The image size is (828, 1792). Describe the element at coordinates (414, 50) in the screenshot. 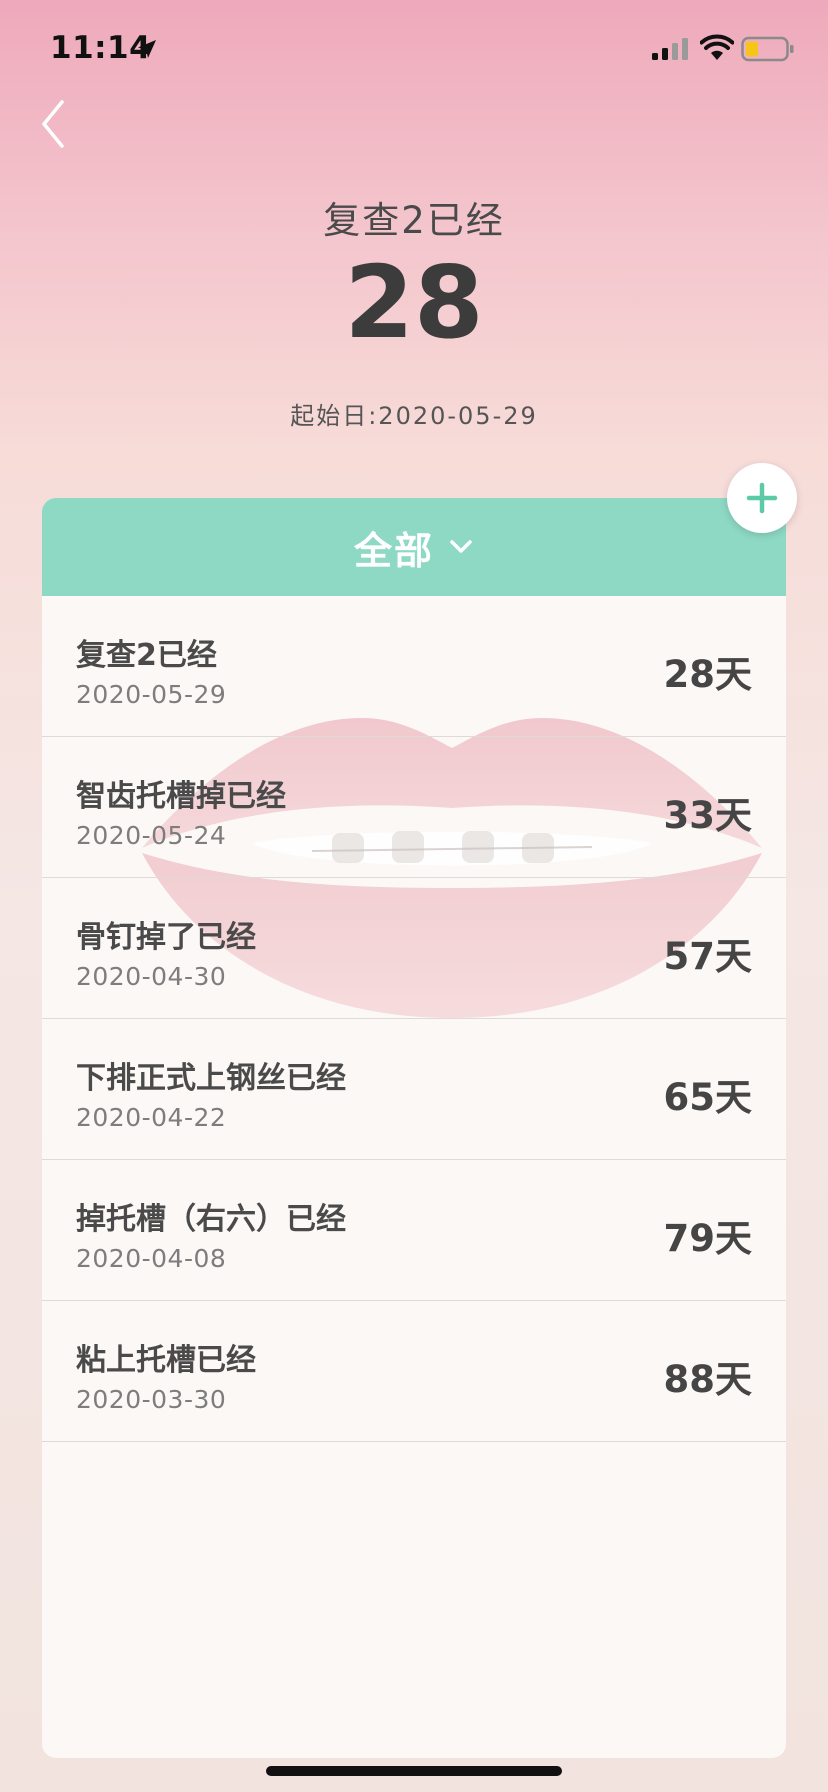

I see `status-bar: 11:14` at that location.